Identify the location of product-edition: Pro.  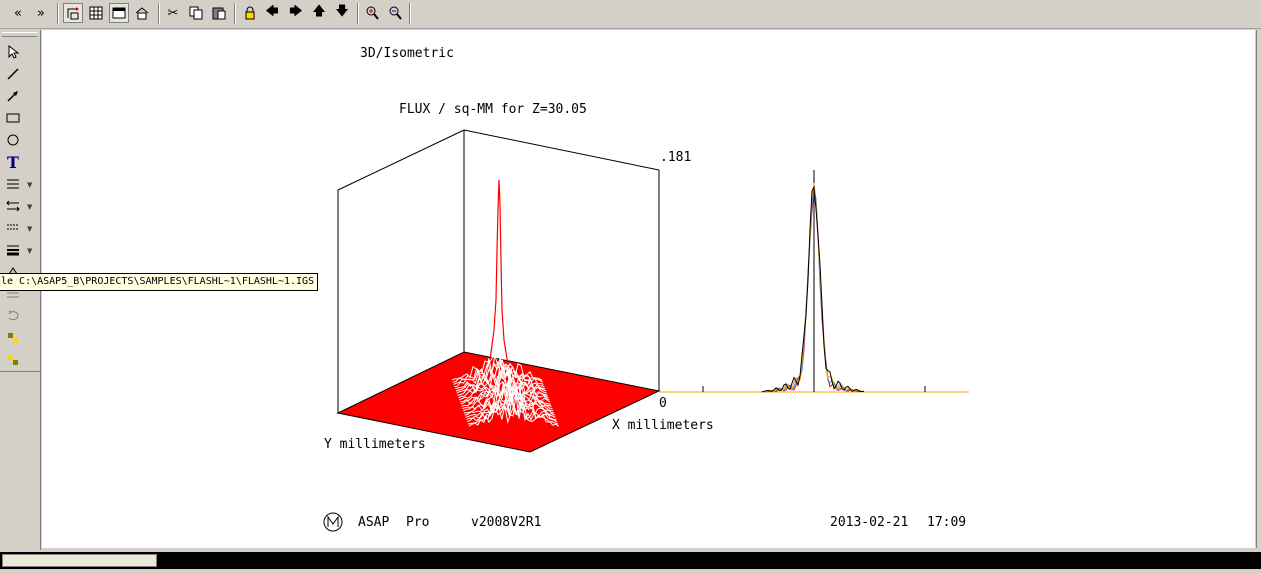
(418, 522).